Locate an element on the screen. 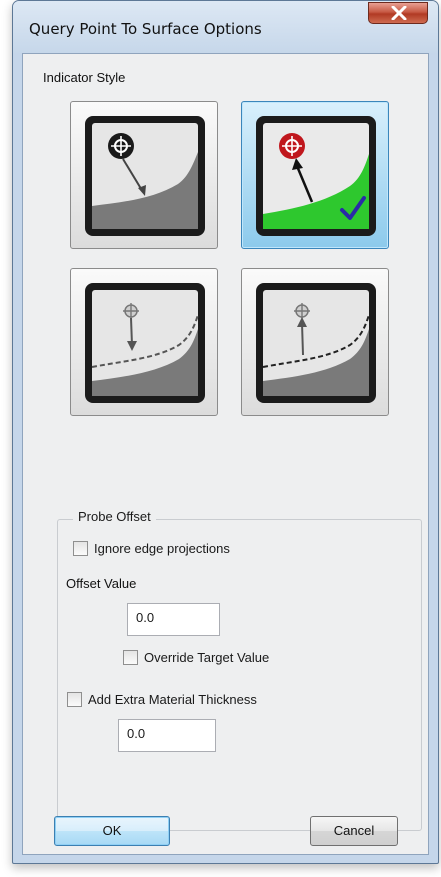 This screenshot has height=877, width=441. close-x-icon is located at coordinates (399, 13).